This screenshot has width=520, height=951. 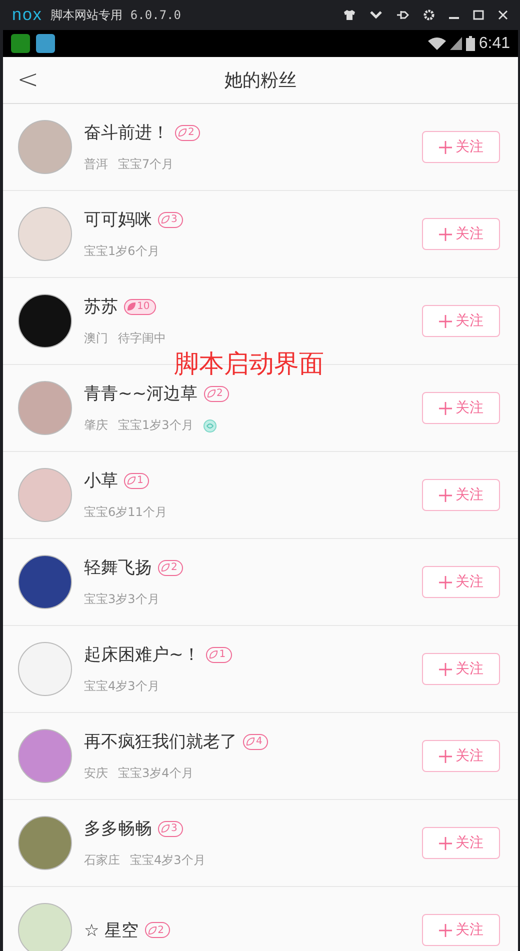 I want to click on fan-row: 多多畅畅 3 石家庄 宝宝4岁3个月 关注, so click(x=260, y=843).